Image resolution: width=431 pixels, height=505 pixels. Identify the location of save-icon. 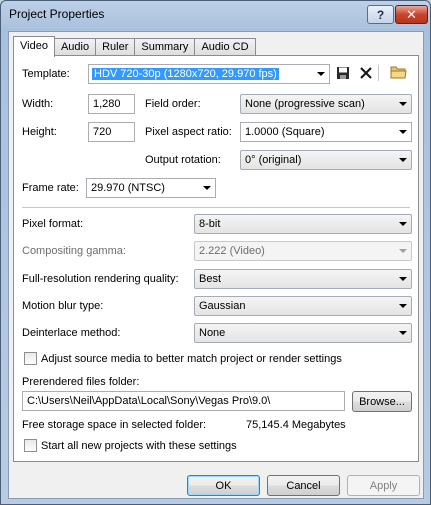
(343, 73).